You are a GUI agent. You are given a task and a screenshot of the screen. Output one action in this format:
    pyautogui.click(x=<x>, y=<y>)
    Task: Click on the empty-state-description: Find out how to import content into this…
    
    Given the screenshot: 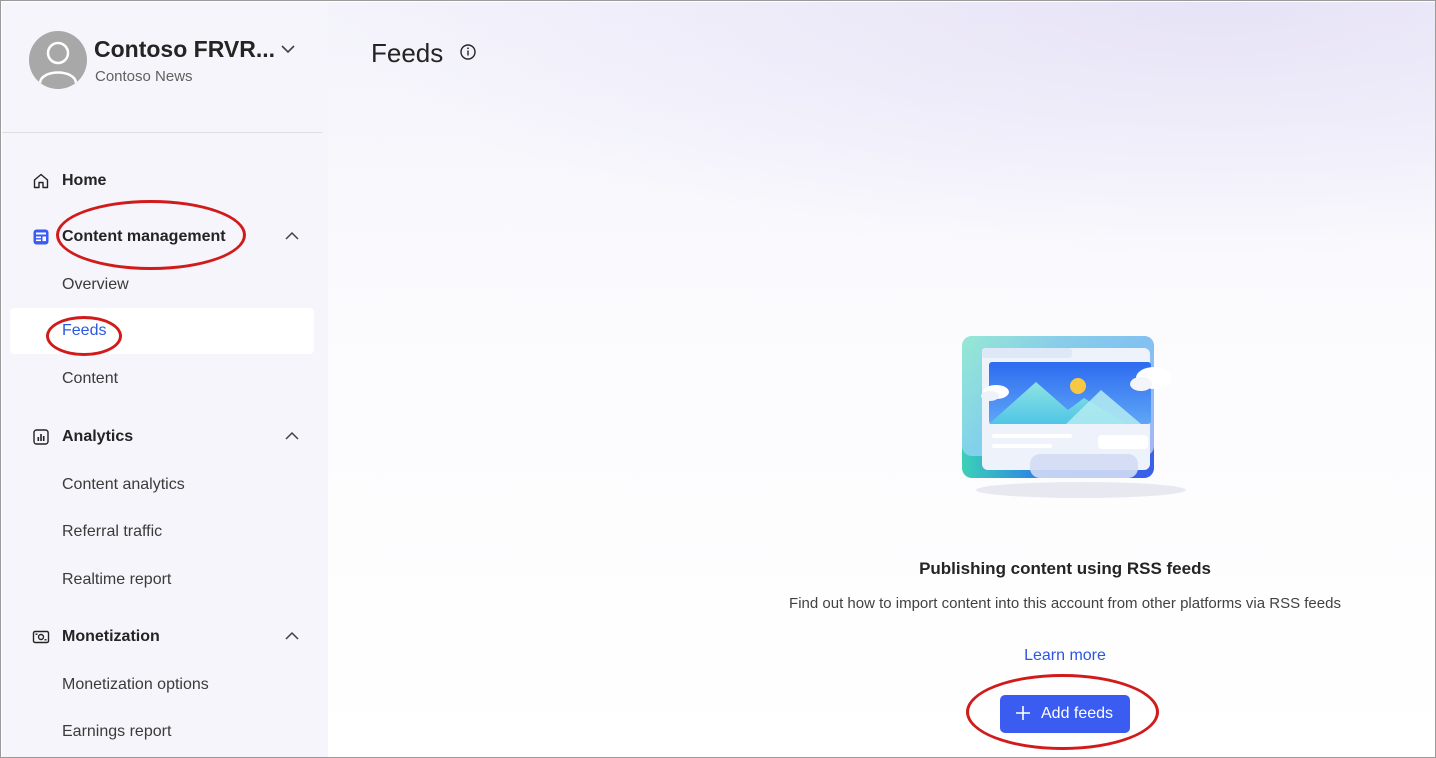 What is the action you would take?
    pyautogui.click(x=1065, y=603)
    